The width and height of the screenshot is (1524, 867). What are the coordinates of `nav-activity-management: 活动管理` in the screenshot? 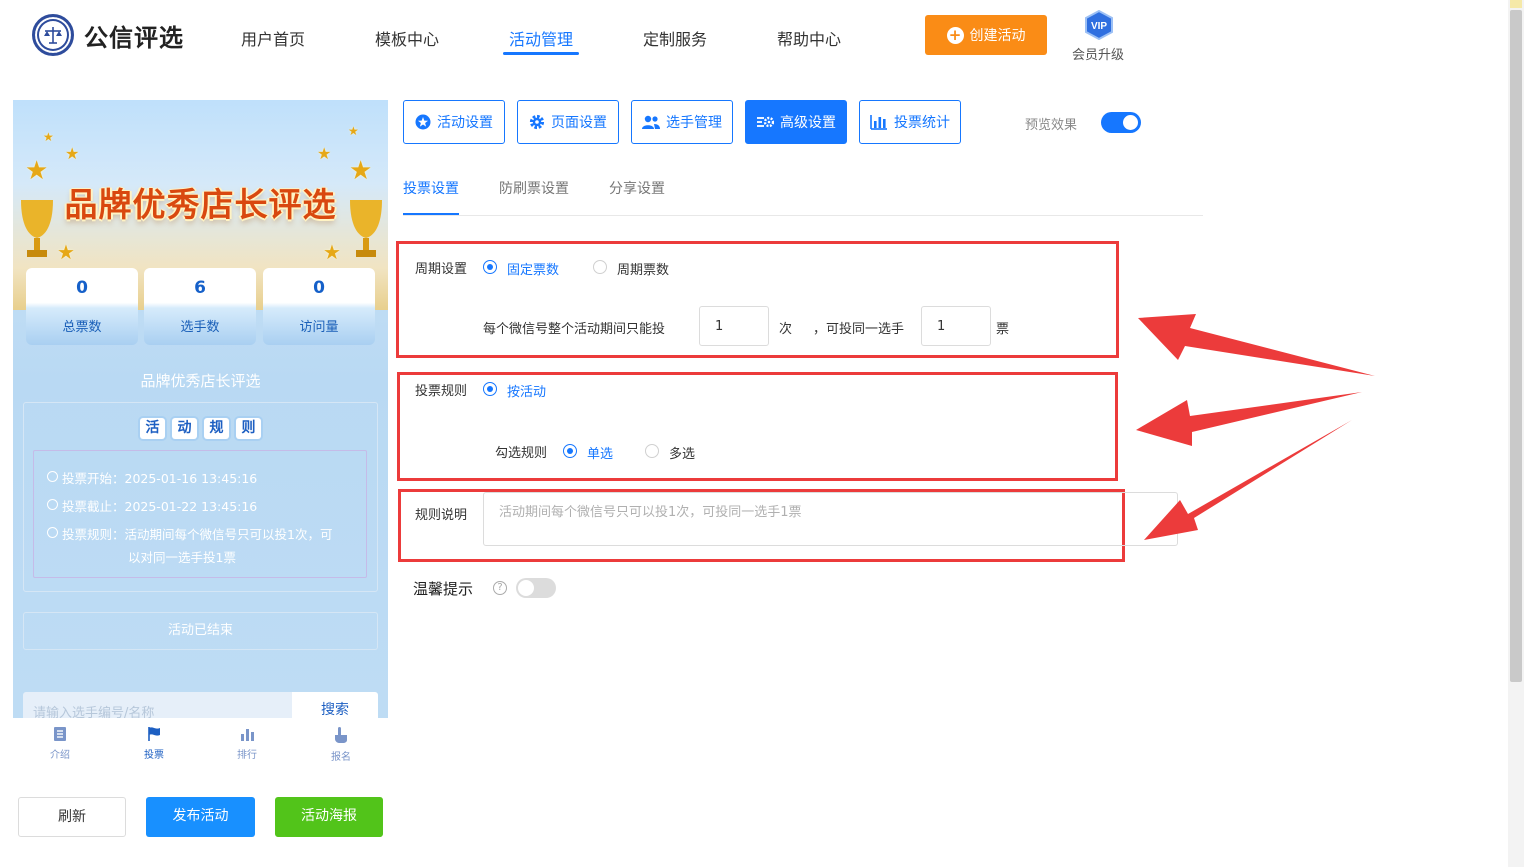 It's located at (541, 38).